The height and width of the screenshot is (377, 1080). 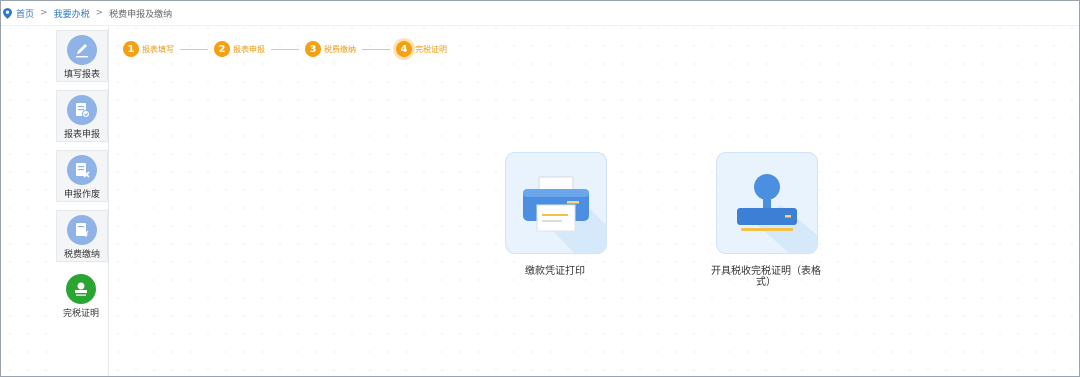 What do you see at coordinates (82, 110) in the screenshot?
I see `report-submit-icon` at bounding box center [82, 110].